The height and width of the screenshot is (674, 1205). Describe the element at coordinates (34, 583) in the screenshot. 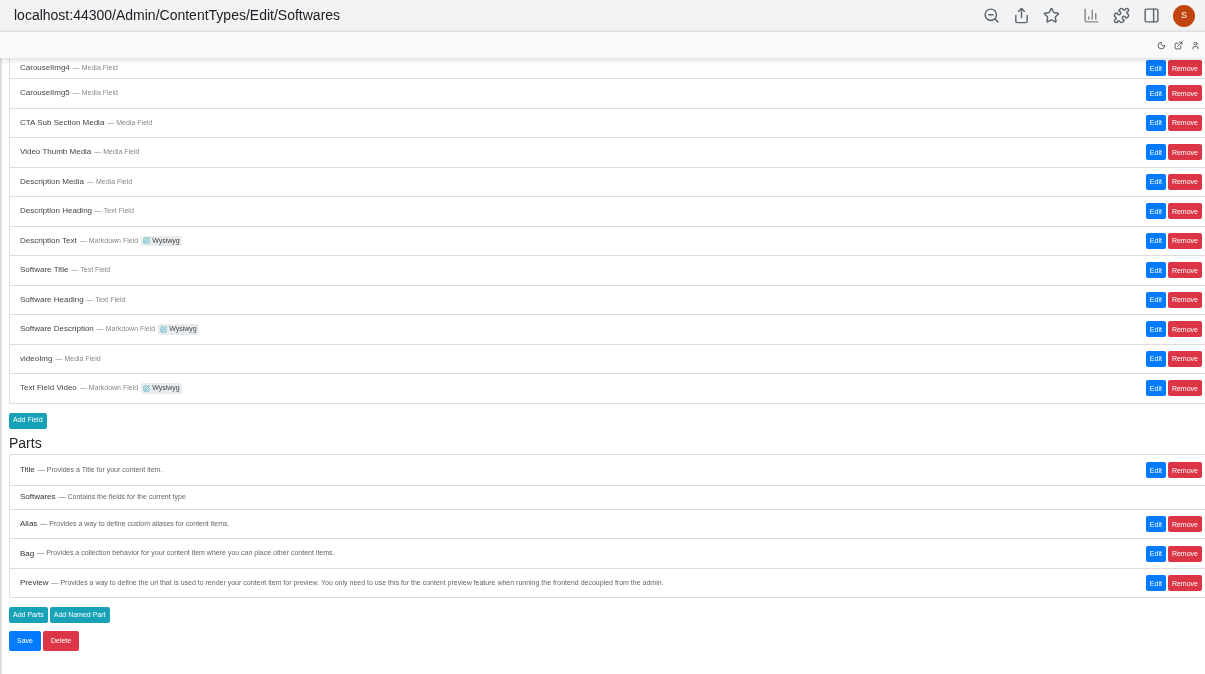

I see `part-name: Preview` at that location.